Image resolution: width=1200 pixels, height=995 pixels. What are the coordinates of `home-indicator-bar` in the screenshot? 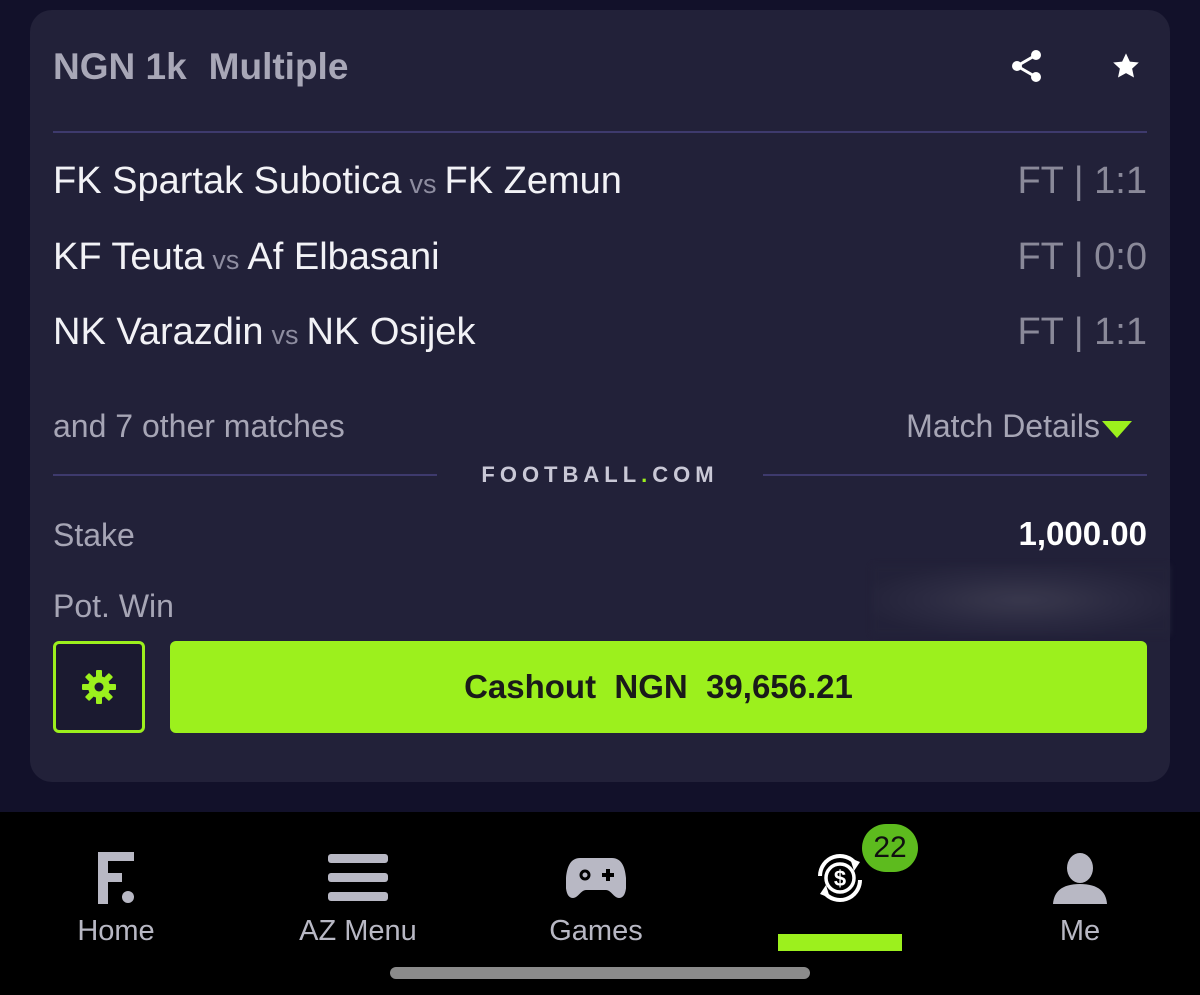 It's located at (600, 973).